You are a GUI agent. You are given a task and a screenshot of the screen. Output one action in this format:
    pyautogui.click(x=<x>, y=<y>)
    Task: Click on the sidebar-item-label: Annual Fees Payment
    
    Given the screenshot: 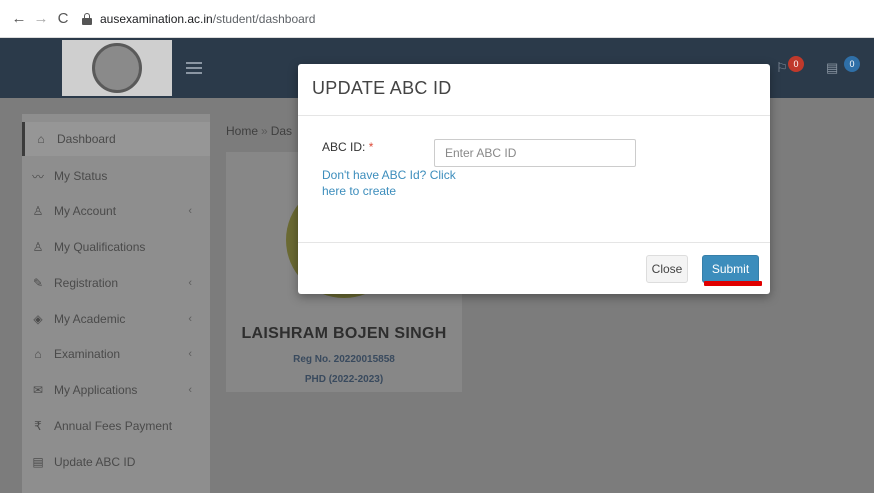 What is the action you would take?
    pyautogui.click(x=113, y=426)
    